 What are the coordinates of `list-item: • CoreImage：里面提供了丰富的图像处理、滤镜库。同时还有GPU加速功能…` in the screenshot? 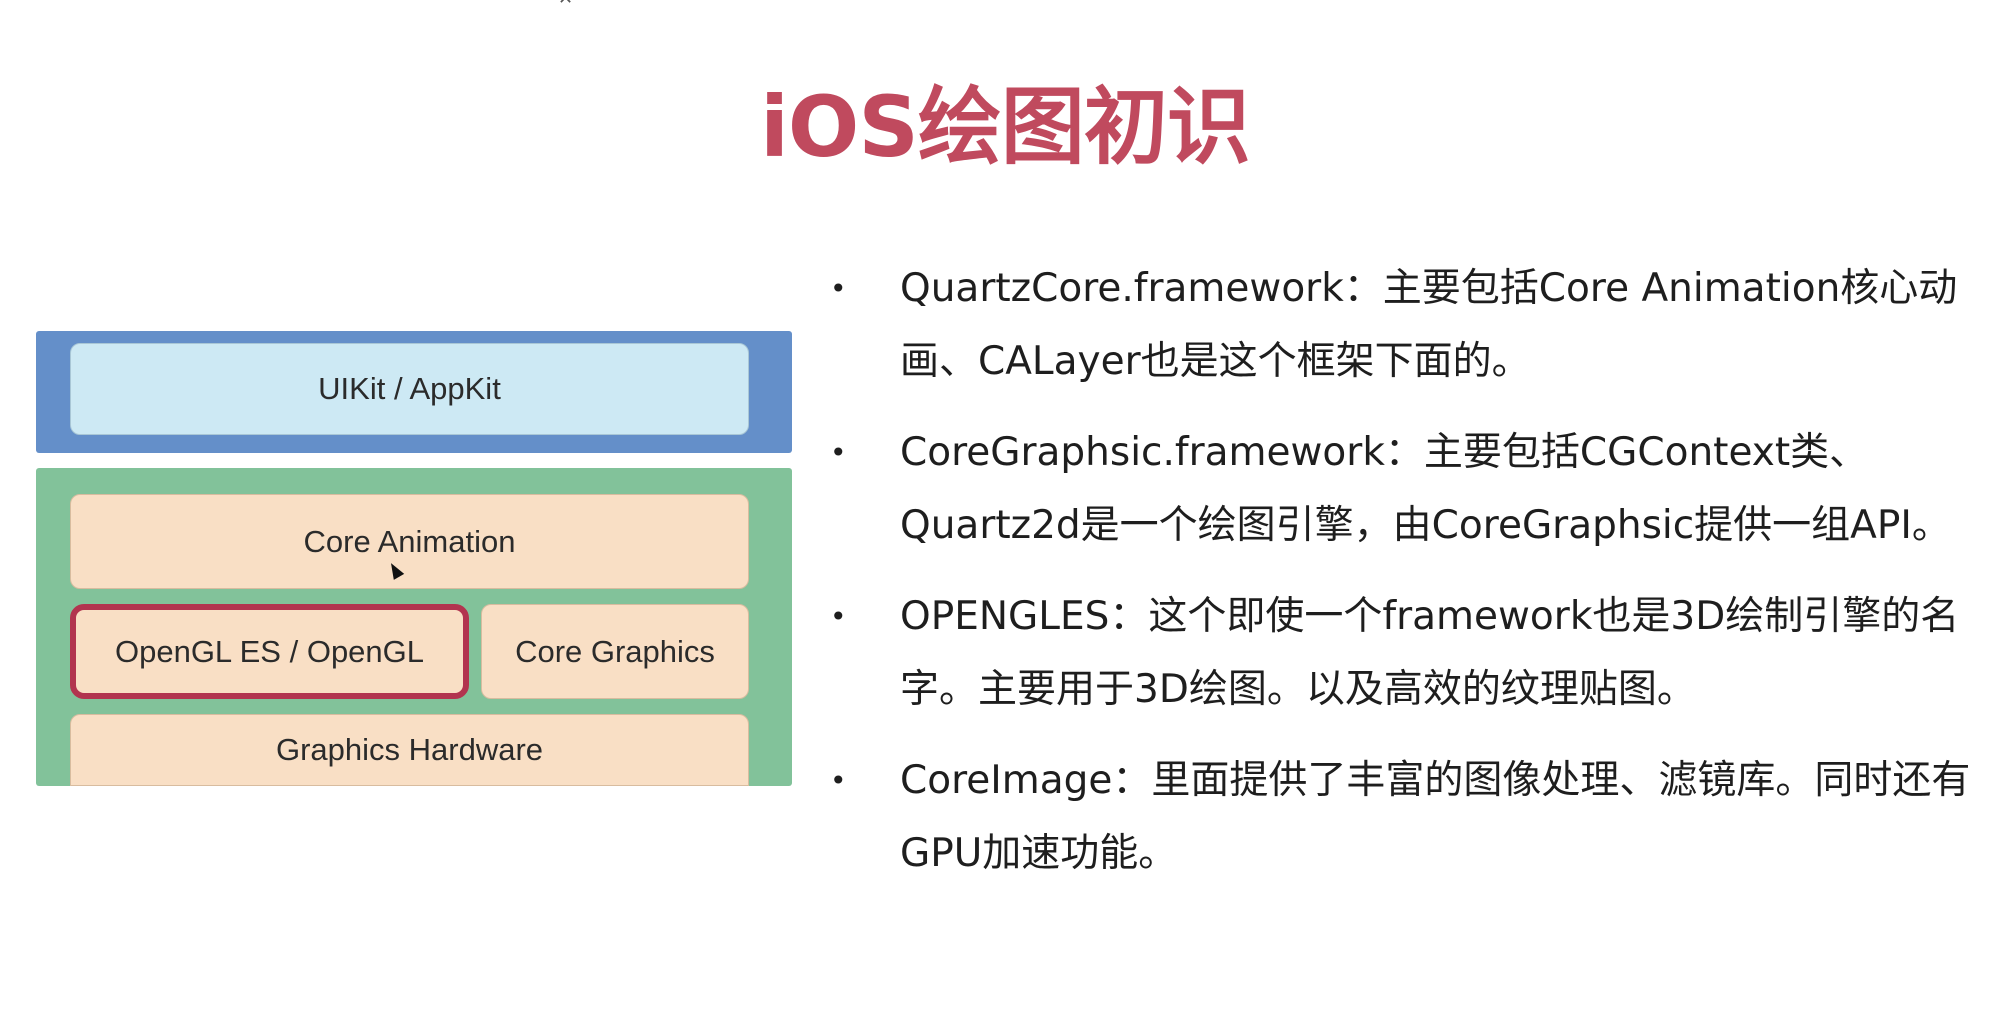 It's located at (1405, 817).